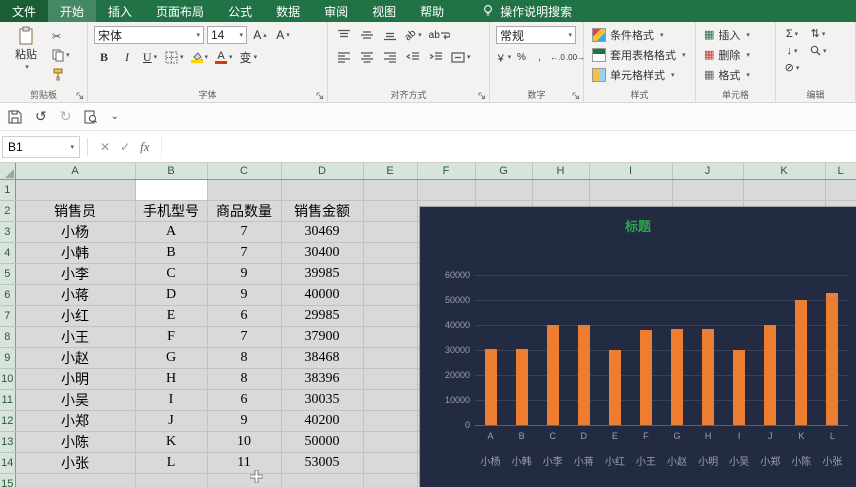 This screenshot has width=856, height=487. I want to click on align-left-button, so click(344, 57).